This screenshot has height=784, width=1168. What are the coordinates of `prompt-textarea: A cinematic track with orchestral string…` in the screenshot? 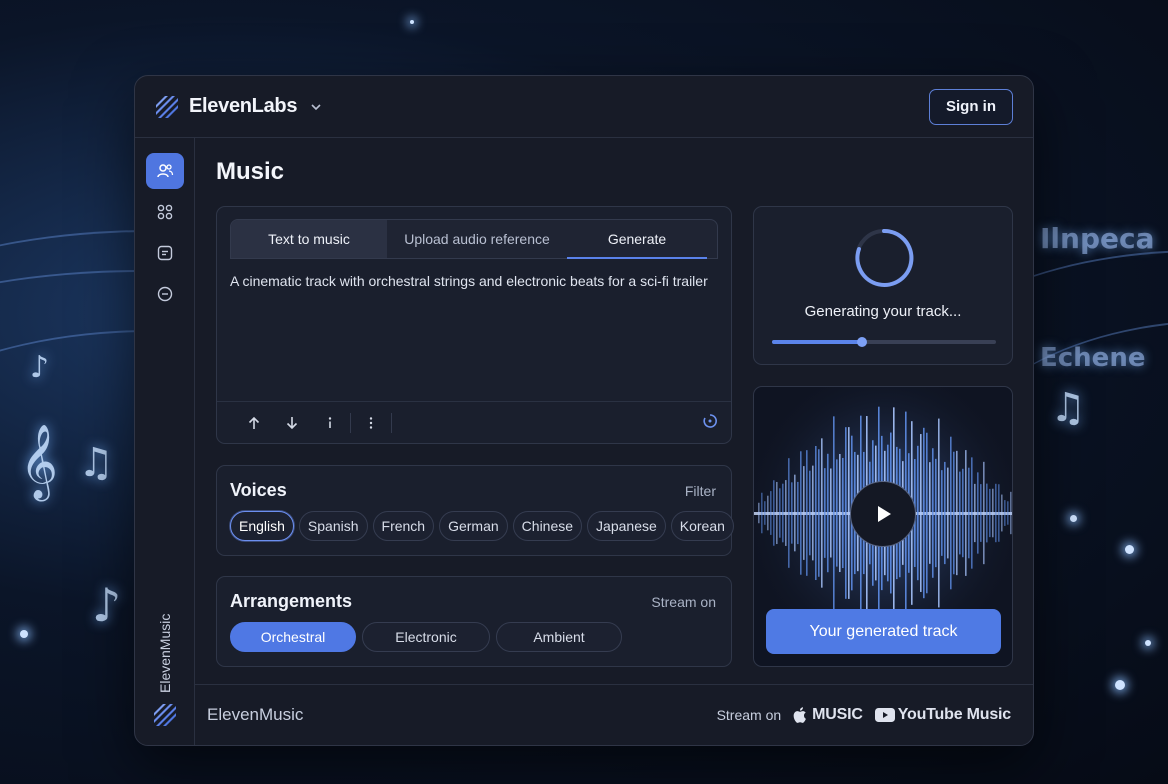 It's located at (475, 281).